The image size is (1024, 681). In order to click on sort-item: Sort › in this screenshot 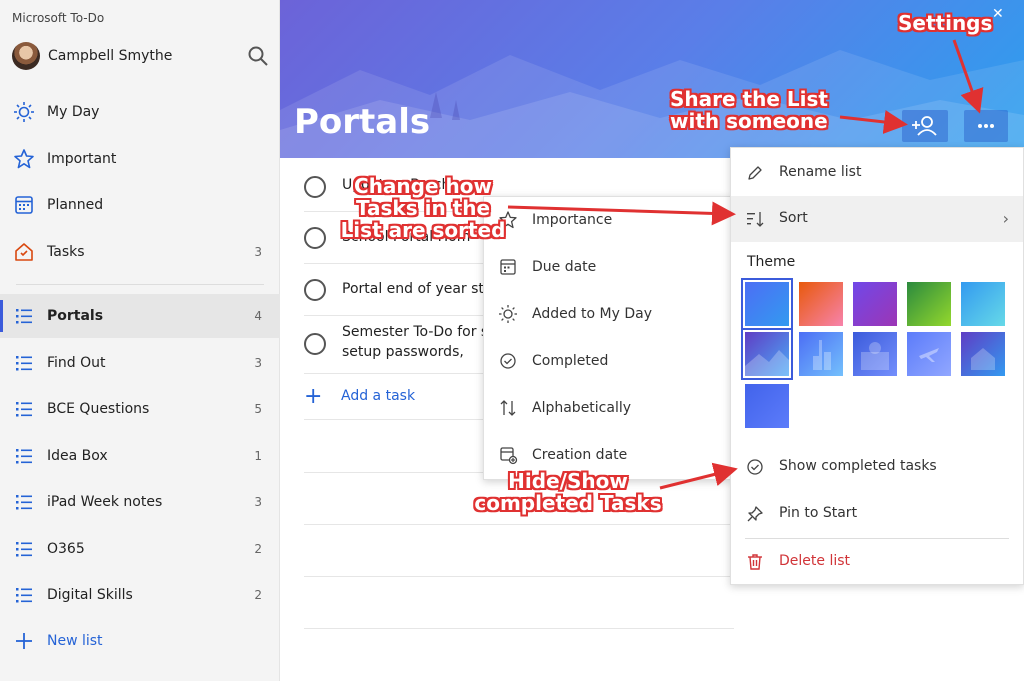, I will do `click(877, 219)`.